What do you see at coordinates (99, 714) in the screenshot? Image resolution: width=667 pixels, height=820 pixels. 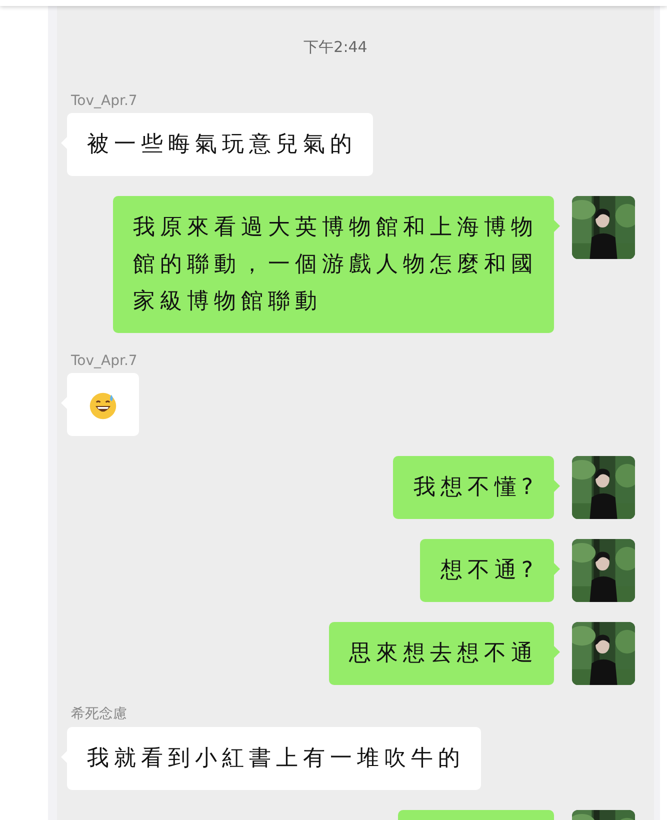 I see `sender-name: 希死念慮` at bounding box center [99, 714].